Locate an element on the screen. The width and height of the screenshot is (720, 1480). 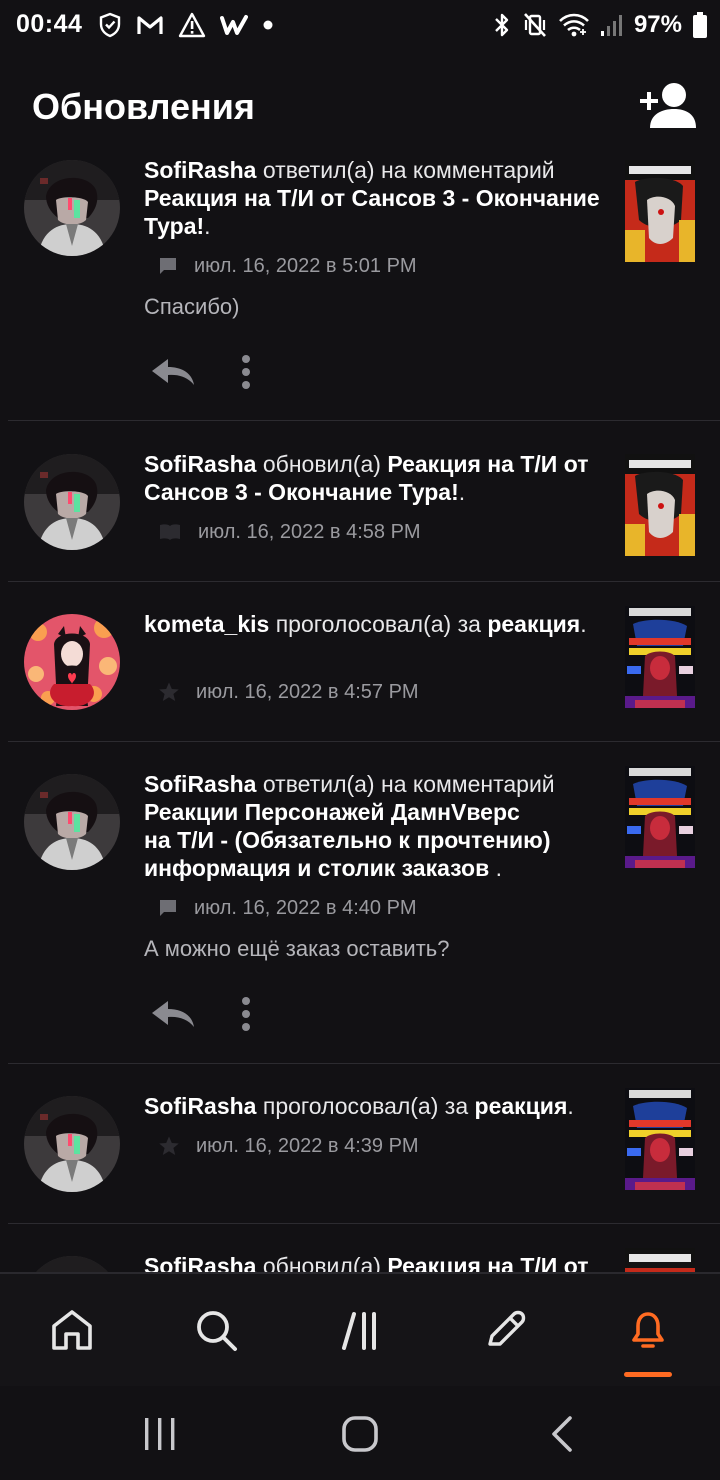
nav-write is located at coordinates (504, 1330).